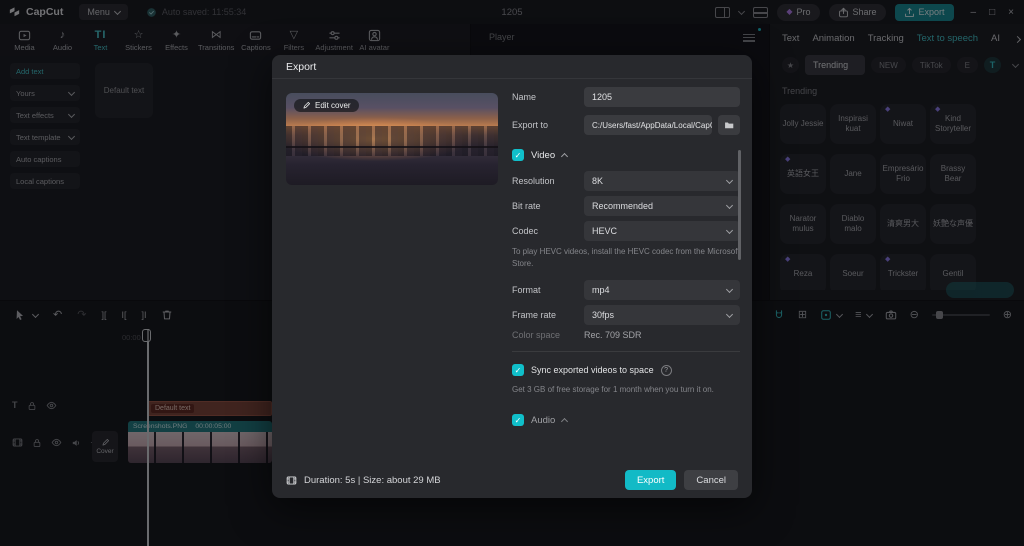 The height and width of the screenshot is (546, 1024). What do you see at coordinates (530, 125) in the screenshot?
I see `export-to-label: Export to` at bounding box center [530, 125].